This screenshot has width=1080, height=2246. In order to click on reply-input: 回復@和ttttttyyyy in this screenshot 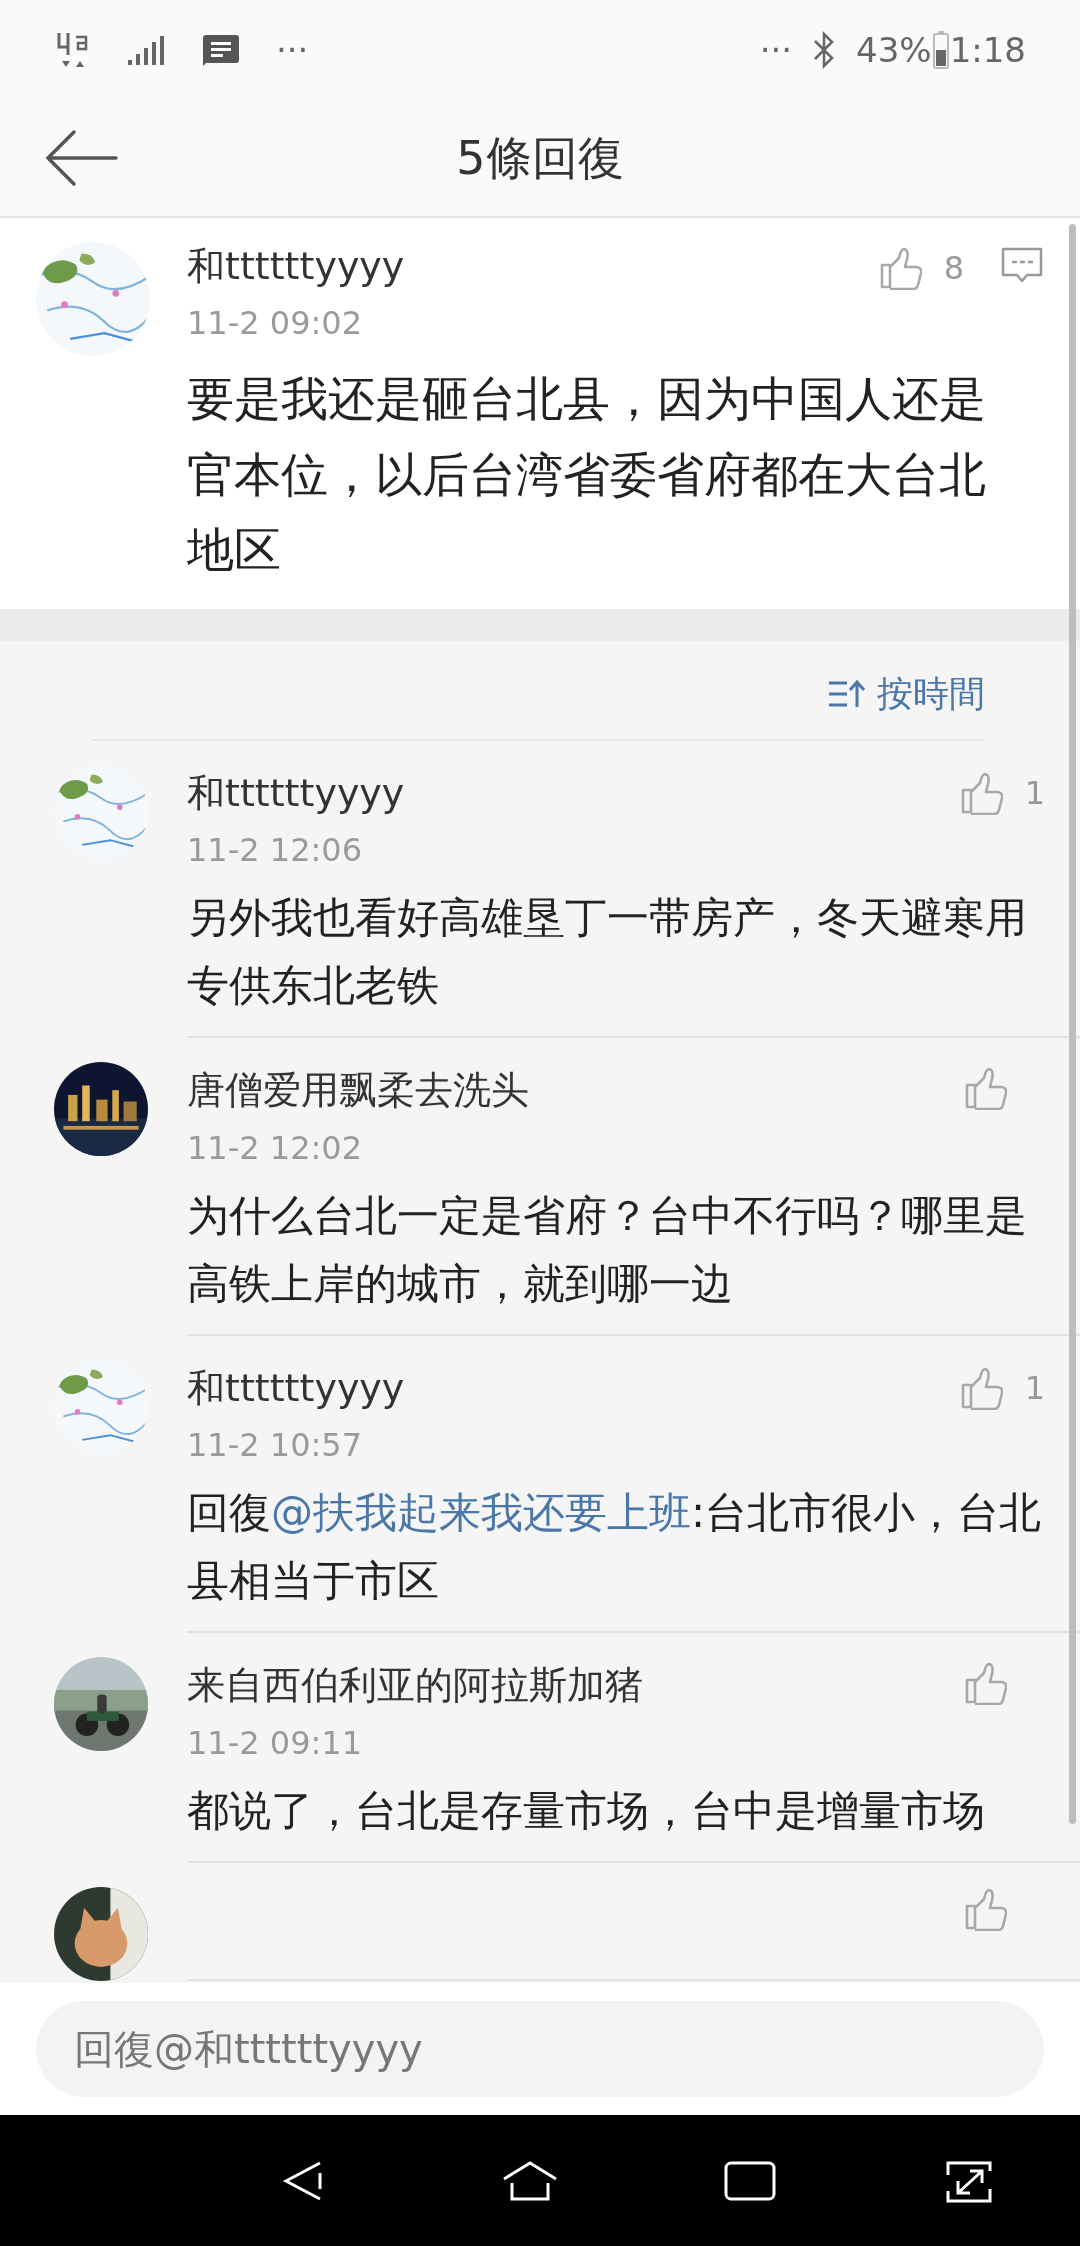, I will do `click(540, 2049)`.